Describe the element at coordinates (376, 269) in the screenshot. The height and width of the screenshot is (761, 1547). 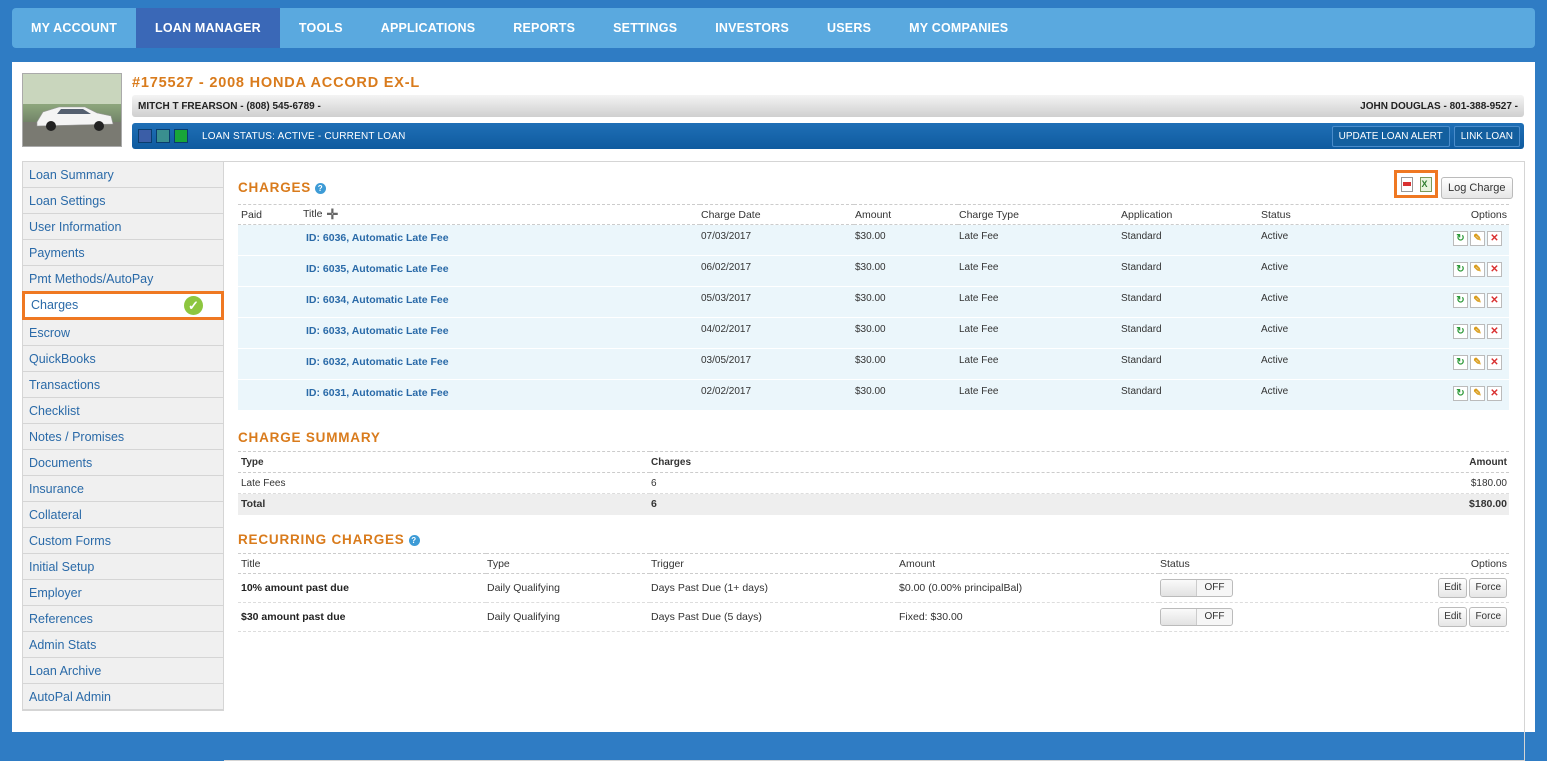
I see `charge-title: ID: 6035, Automatic Late Fee` at that location.